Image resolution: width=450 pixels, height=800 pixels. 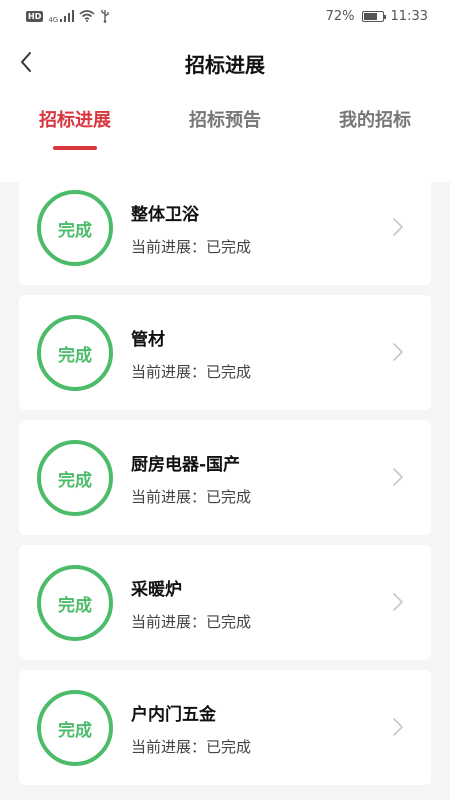 What do you see at coordinates (225, 119) in the screenshot?
I see `tab-bidding-preview: 招标预告` at bounding box center [225, 119].